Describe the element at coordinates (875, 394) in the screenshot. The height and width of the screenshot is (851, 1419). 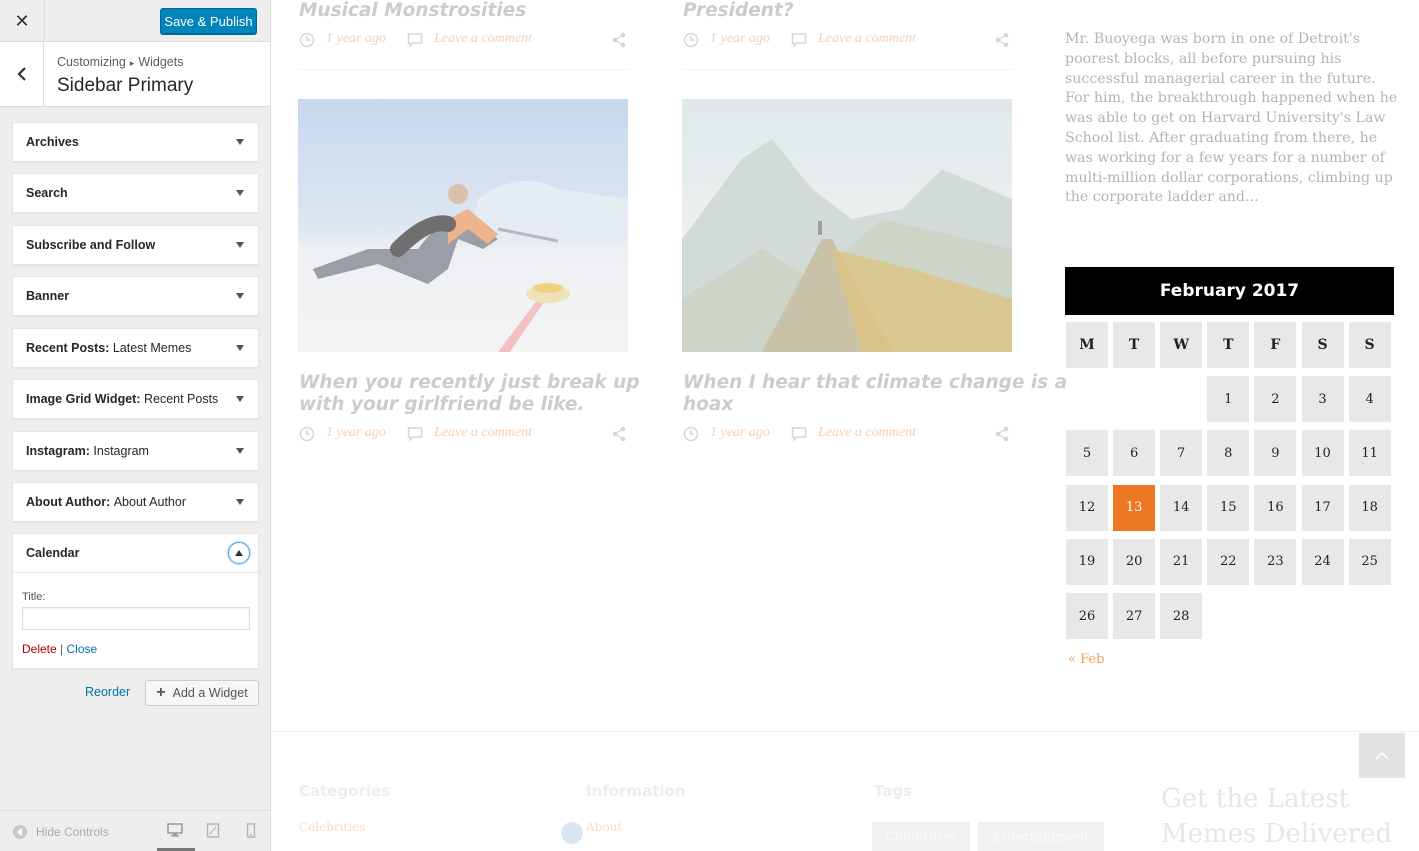
I see `post-title: When I hear that climate change is a hoax` at that location.